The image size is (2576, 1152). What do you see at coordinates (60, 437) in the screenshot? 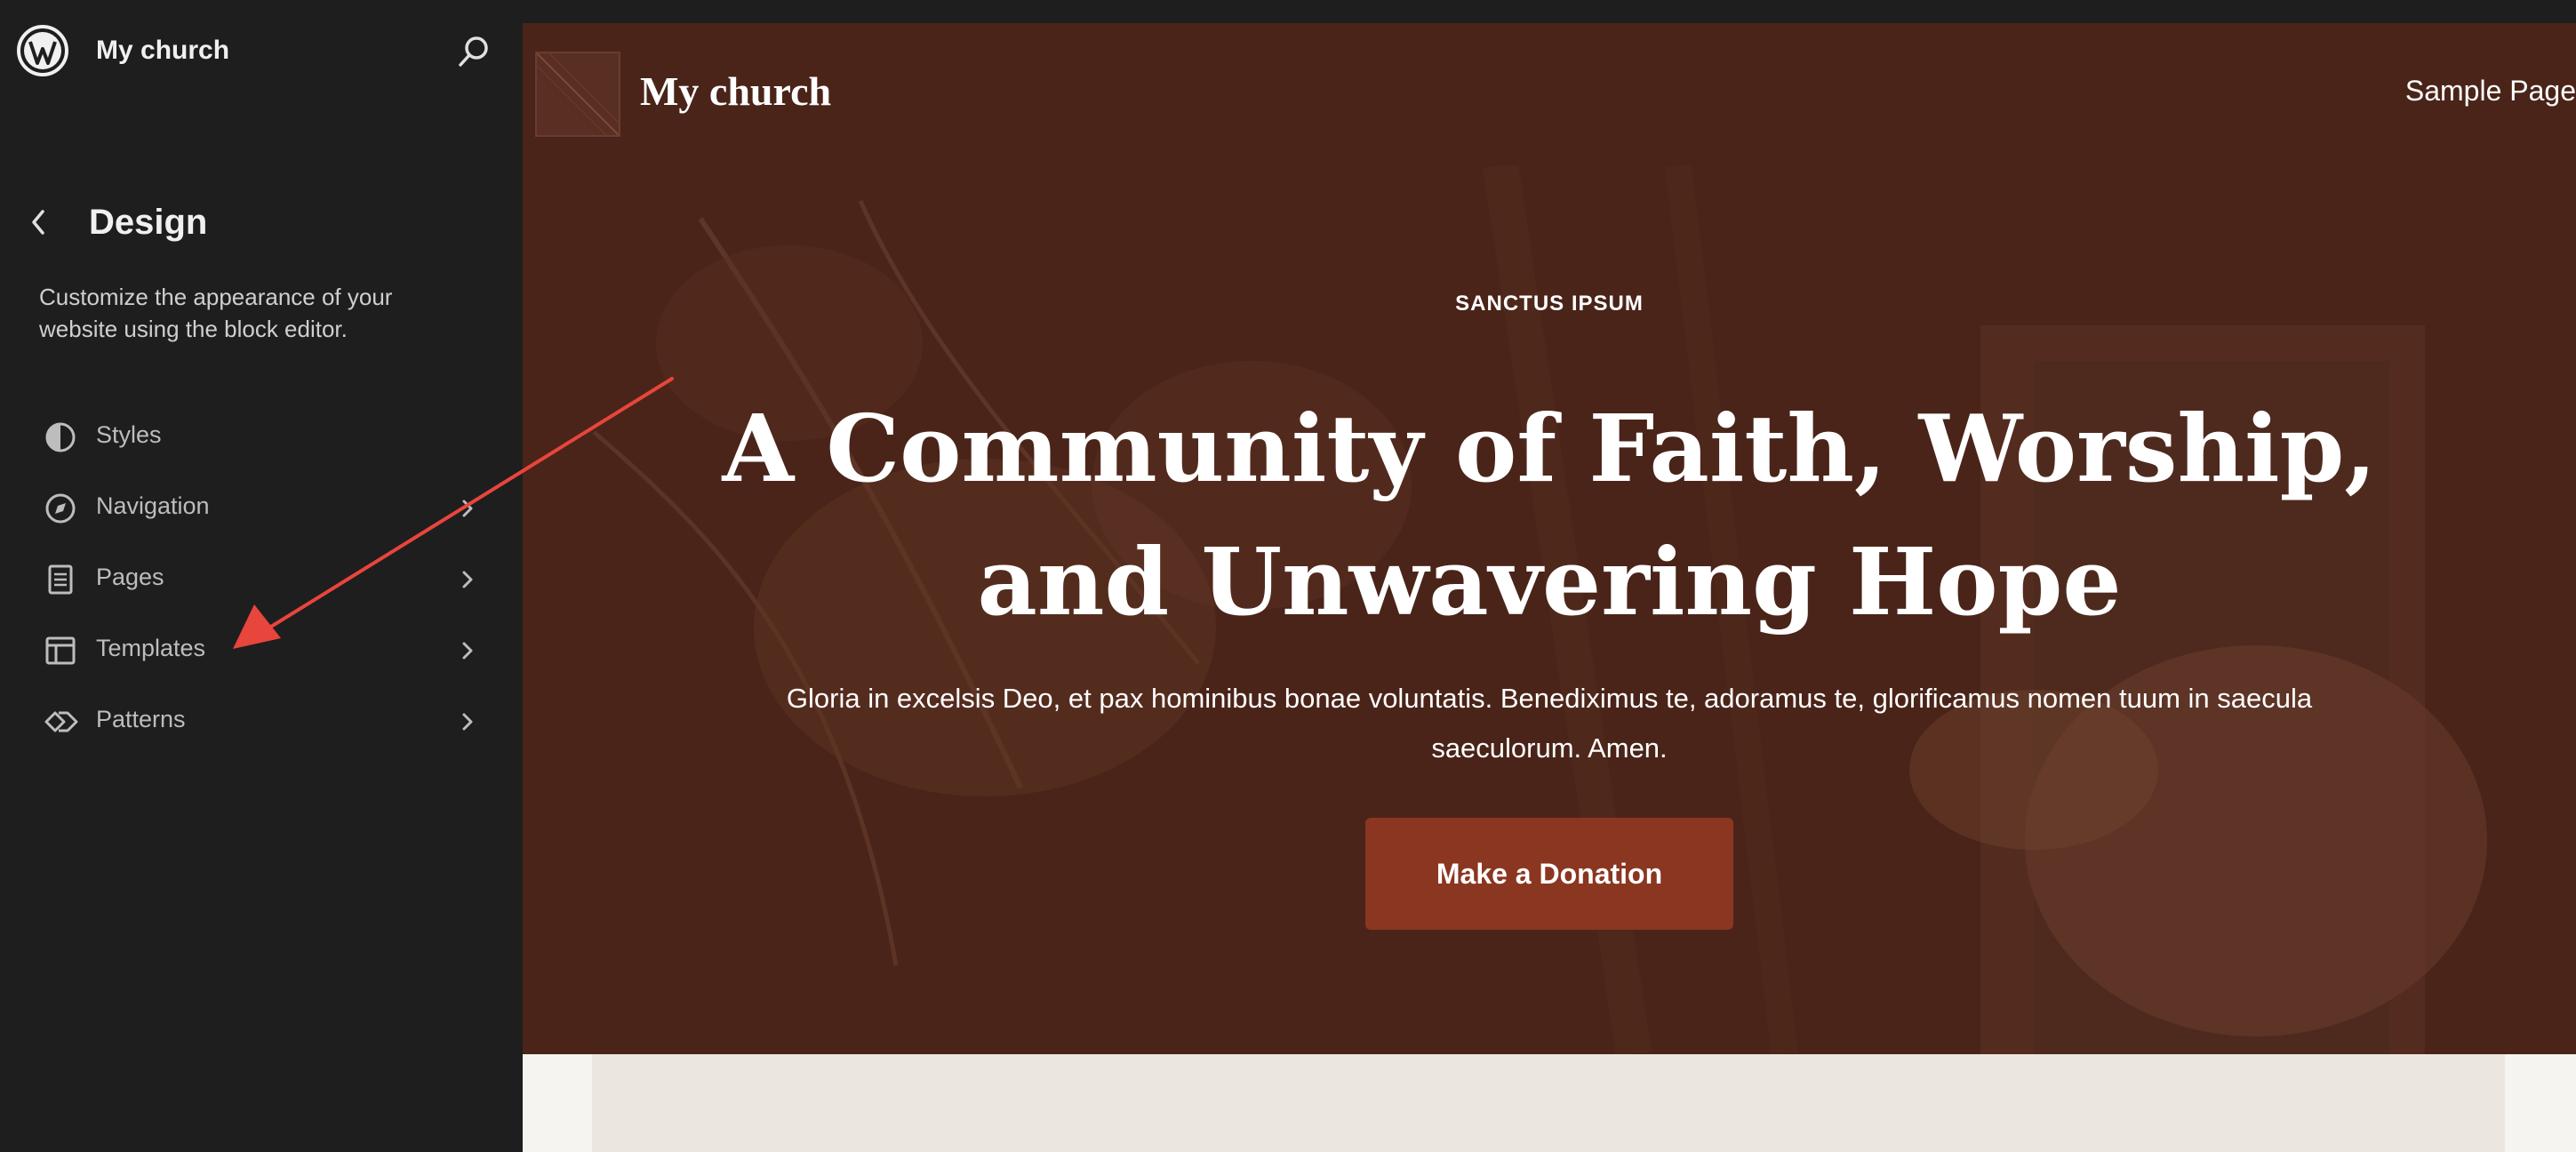
I see `styles-icon` at bounding box center [60, 437].